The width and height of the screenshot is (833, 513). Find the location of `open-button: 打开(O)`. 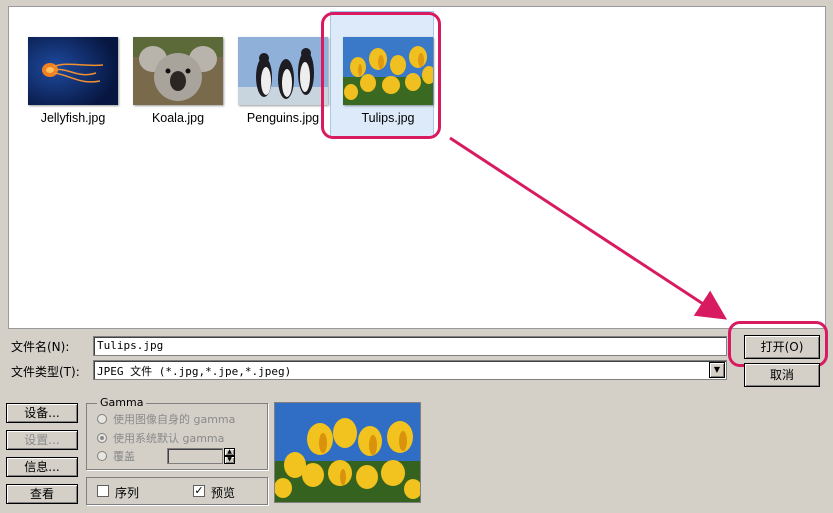

open-button: 打开(O) is located at coordinates (782, 347).